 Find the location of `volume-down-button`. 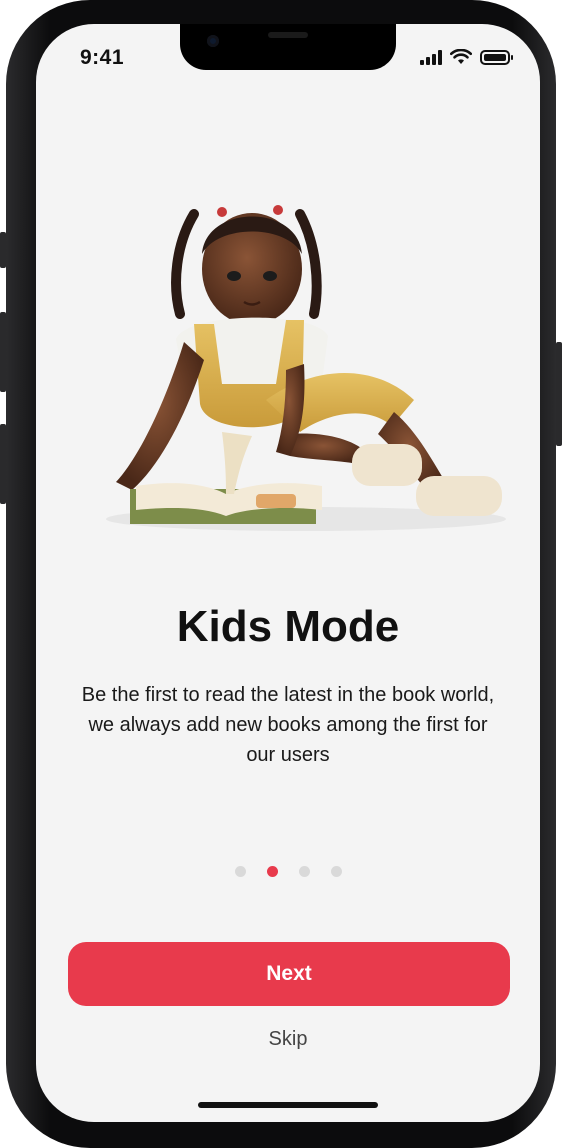

volume-down-button is located at coordinates (3, 464).